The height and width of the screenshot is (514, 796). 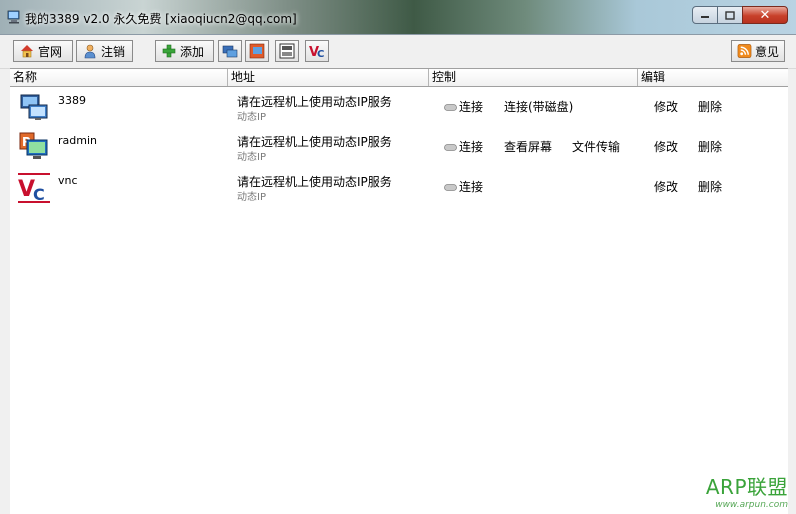 I want to click on logout-label: 注销, so click(x=113, y=51).